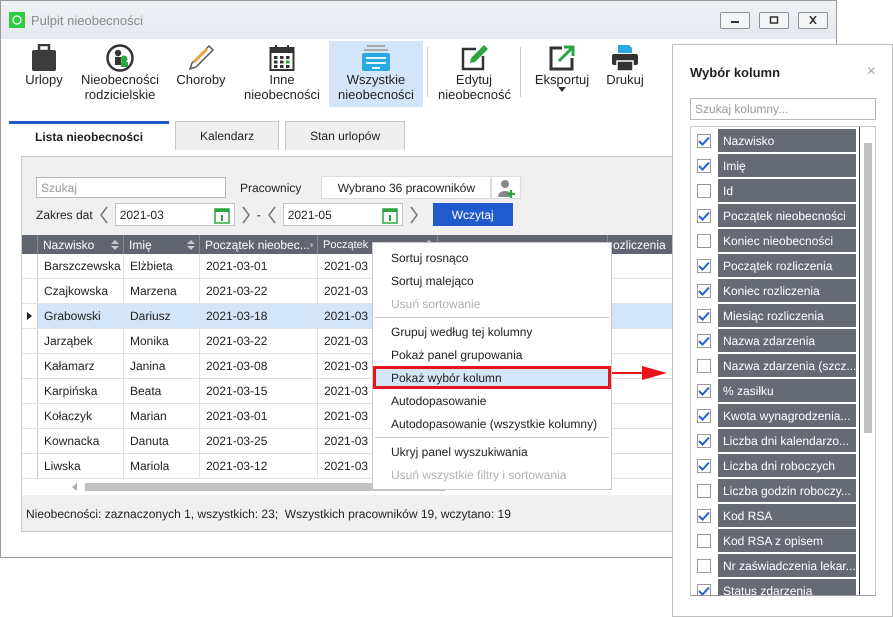 The width and height of the screenshot is (893, 617). I want to click on date-range-label: Zakres dat, so click(64, 215).